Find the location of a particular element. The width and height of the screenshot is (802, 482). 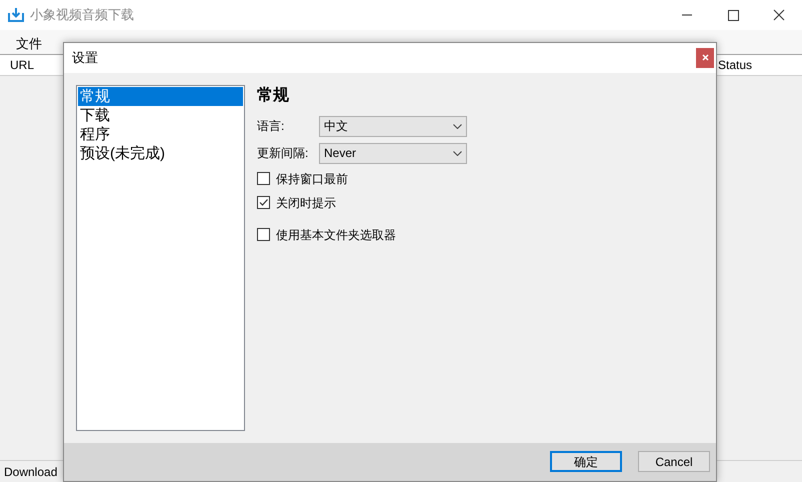

checkbox-label: 关闭时提示 is located at coordinates (306, 203).